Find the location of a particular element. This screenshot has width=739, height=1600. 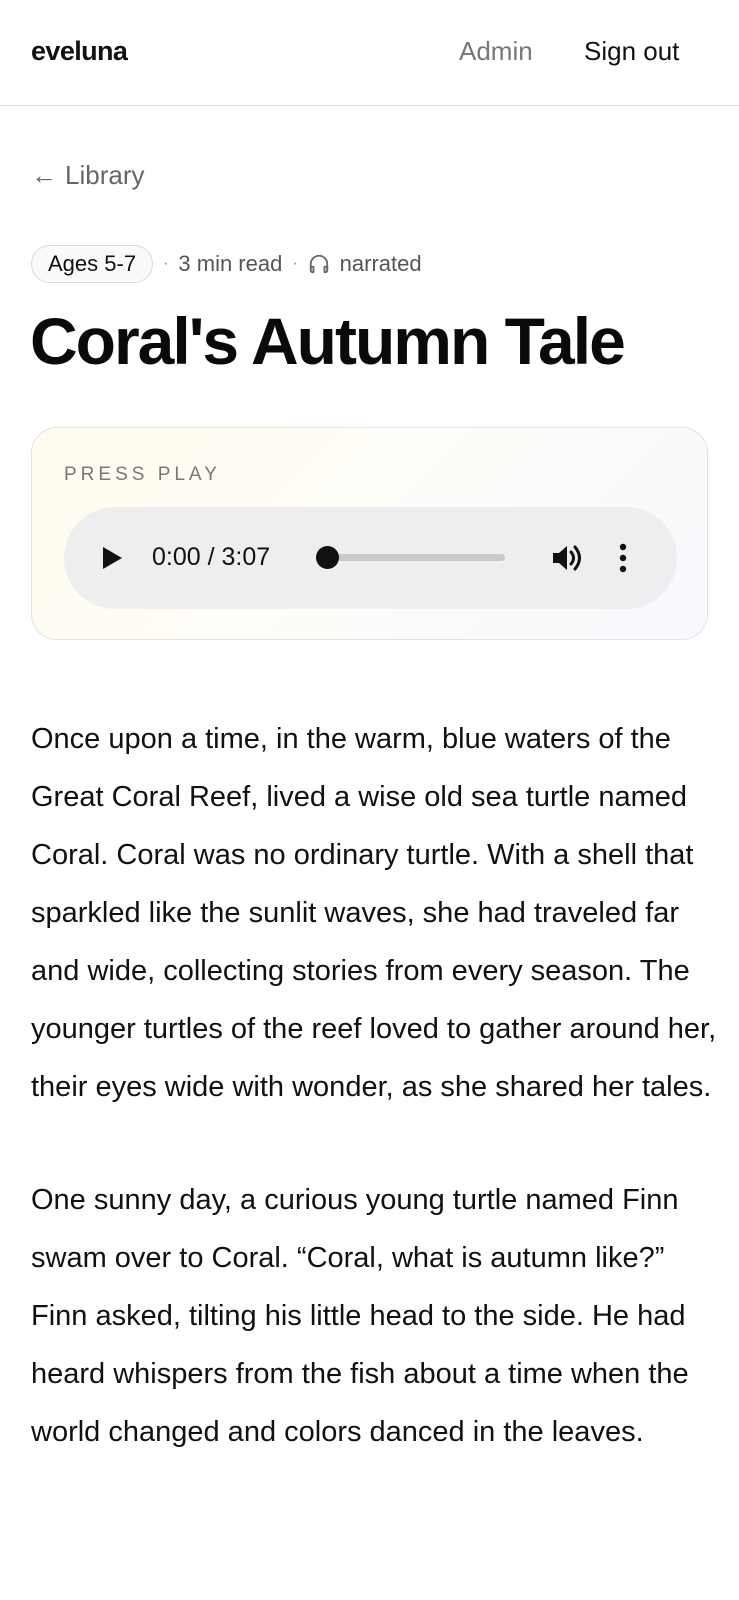

press-play-label: PRESS PLAY is located at coordinates (142, 474).